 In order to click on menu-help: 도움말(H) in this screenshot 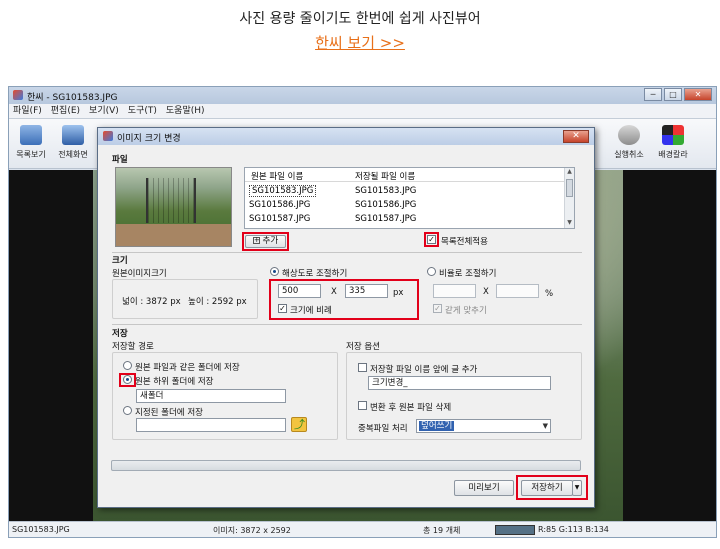, I will do `click(185, 111)`.